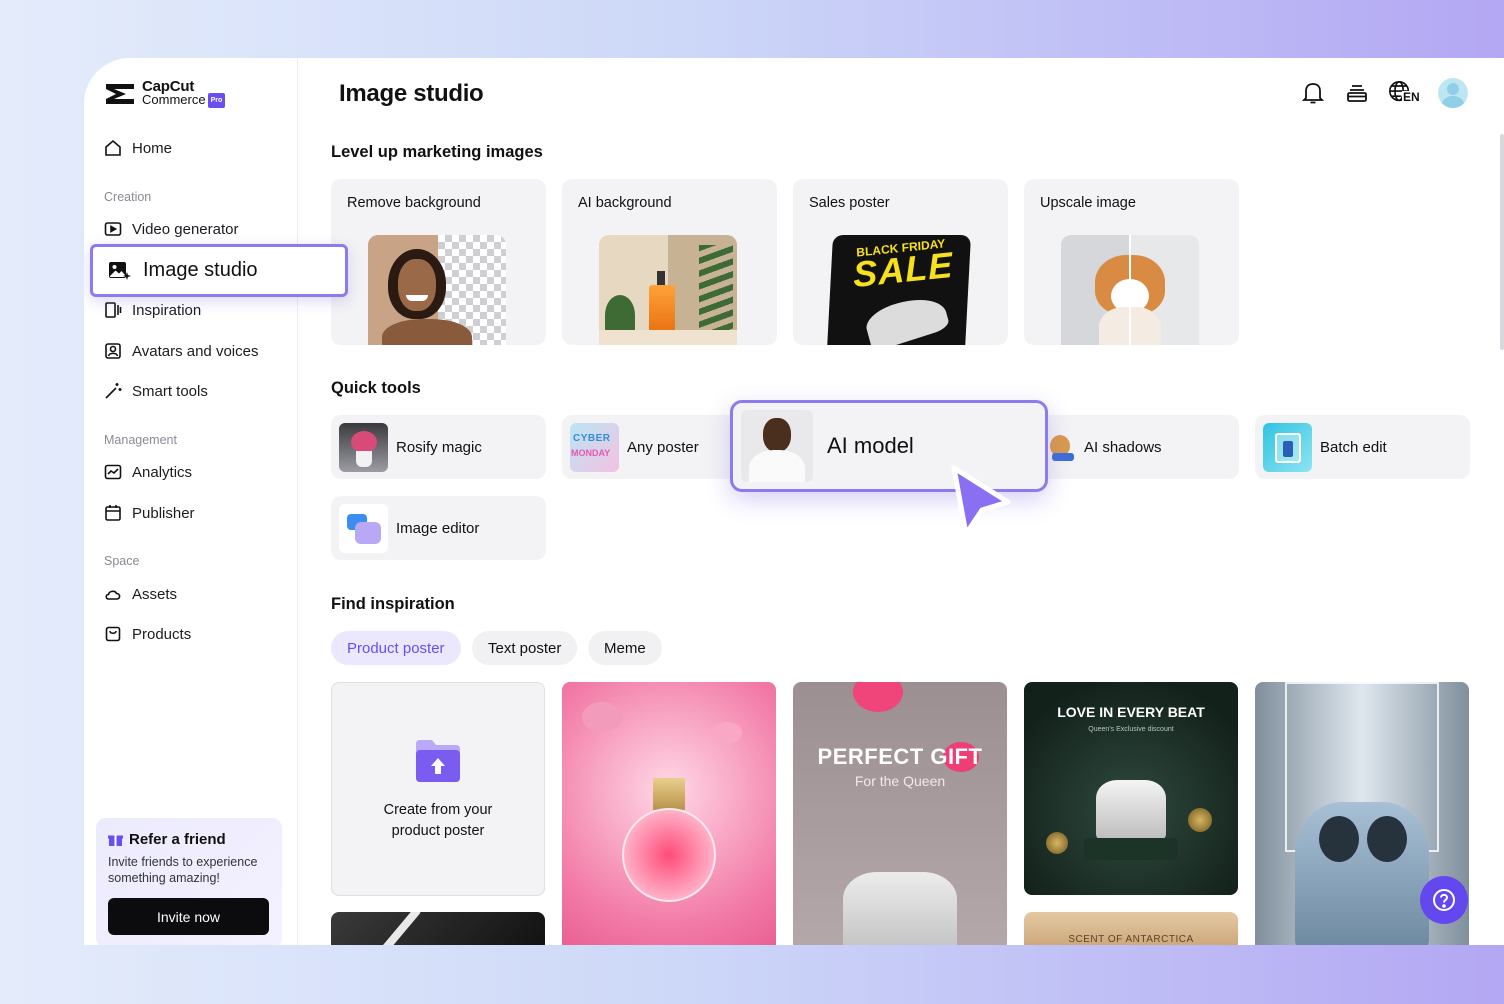 The image size is (1504, 1004). Describe the element at coordinates (113, 513) in the screenshot. I see `calendar-icon` at that location.